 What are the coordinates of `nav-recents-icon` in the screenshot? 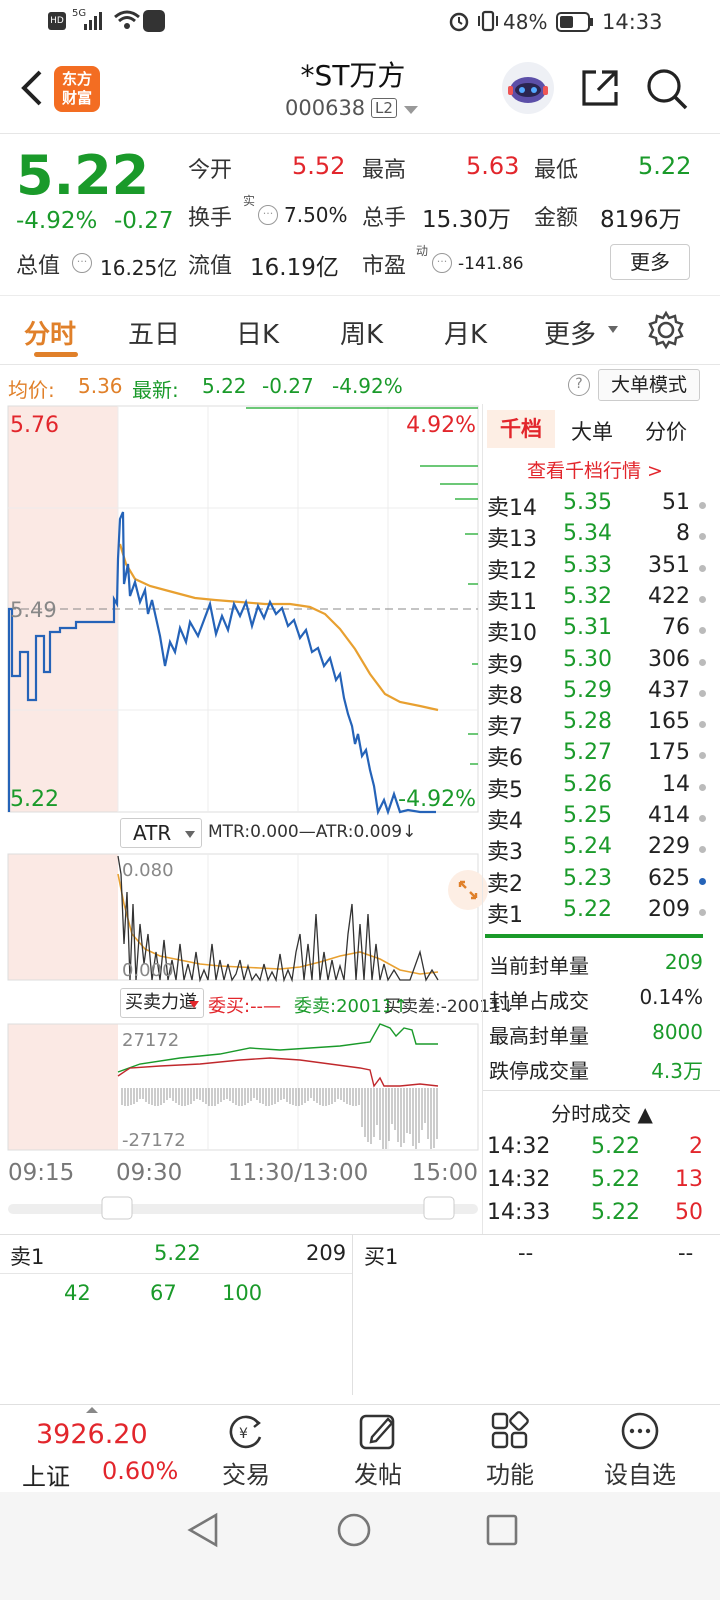 It's located at (502, 1532).